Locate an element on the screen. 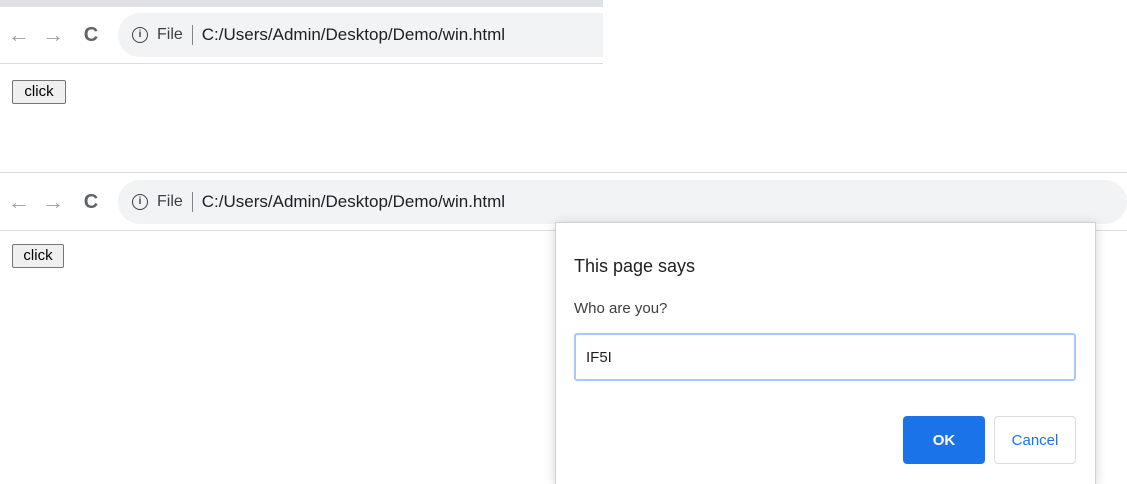 This screenshot has width=1127, height=484. cancel-button: Cancel is located at coordinates (1035, 440).